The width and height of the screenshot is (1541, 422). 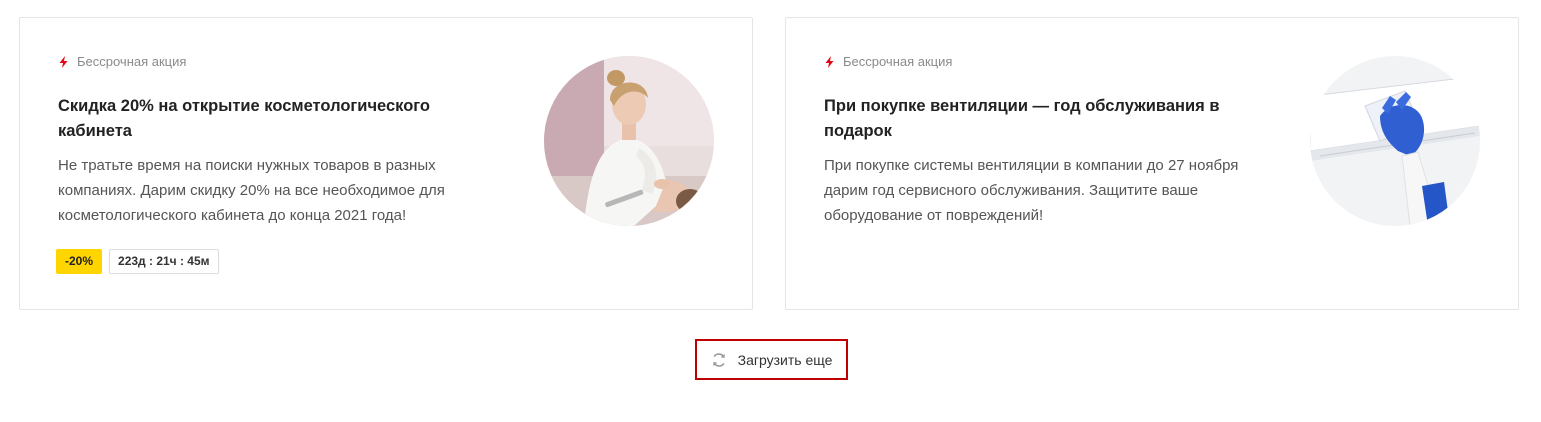 What do you see at coordinates (164, 261) in the screenshot?
I see `countdown-timer: 223д : 21ч : 45м` at bounding box center [164, 261].